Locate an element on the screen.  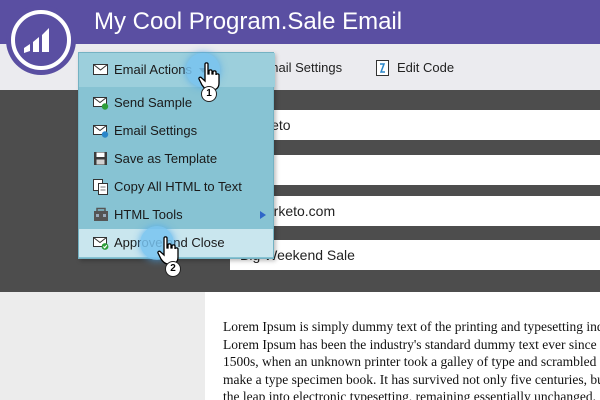
from-name-field: Marketo is located at coordinates (415, 125).